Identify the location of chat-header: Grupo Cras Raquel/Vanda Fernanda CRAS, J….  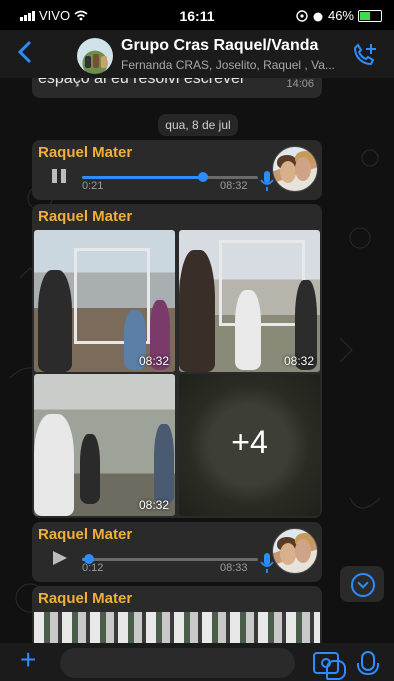
(197, 54).